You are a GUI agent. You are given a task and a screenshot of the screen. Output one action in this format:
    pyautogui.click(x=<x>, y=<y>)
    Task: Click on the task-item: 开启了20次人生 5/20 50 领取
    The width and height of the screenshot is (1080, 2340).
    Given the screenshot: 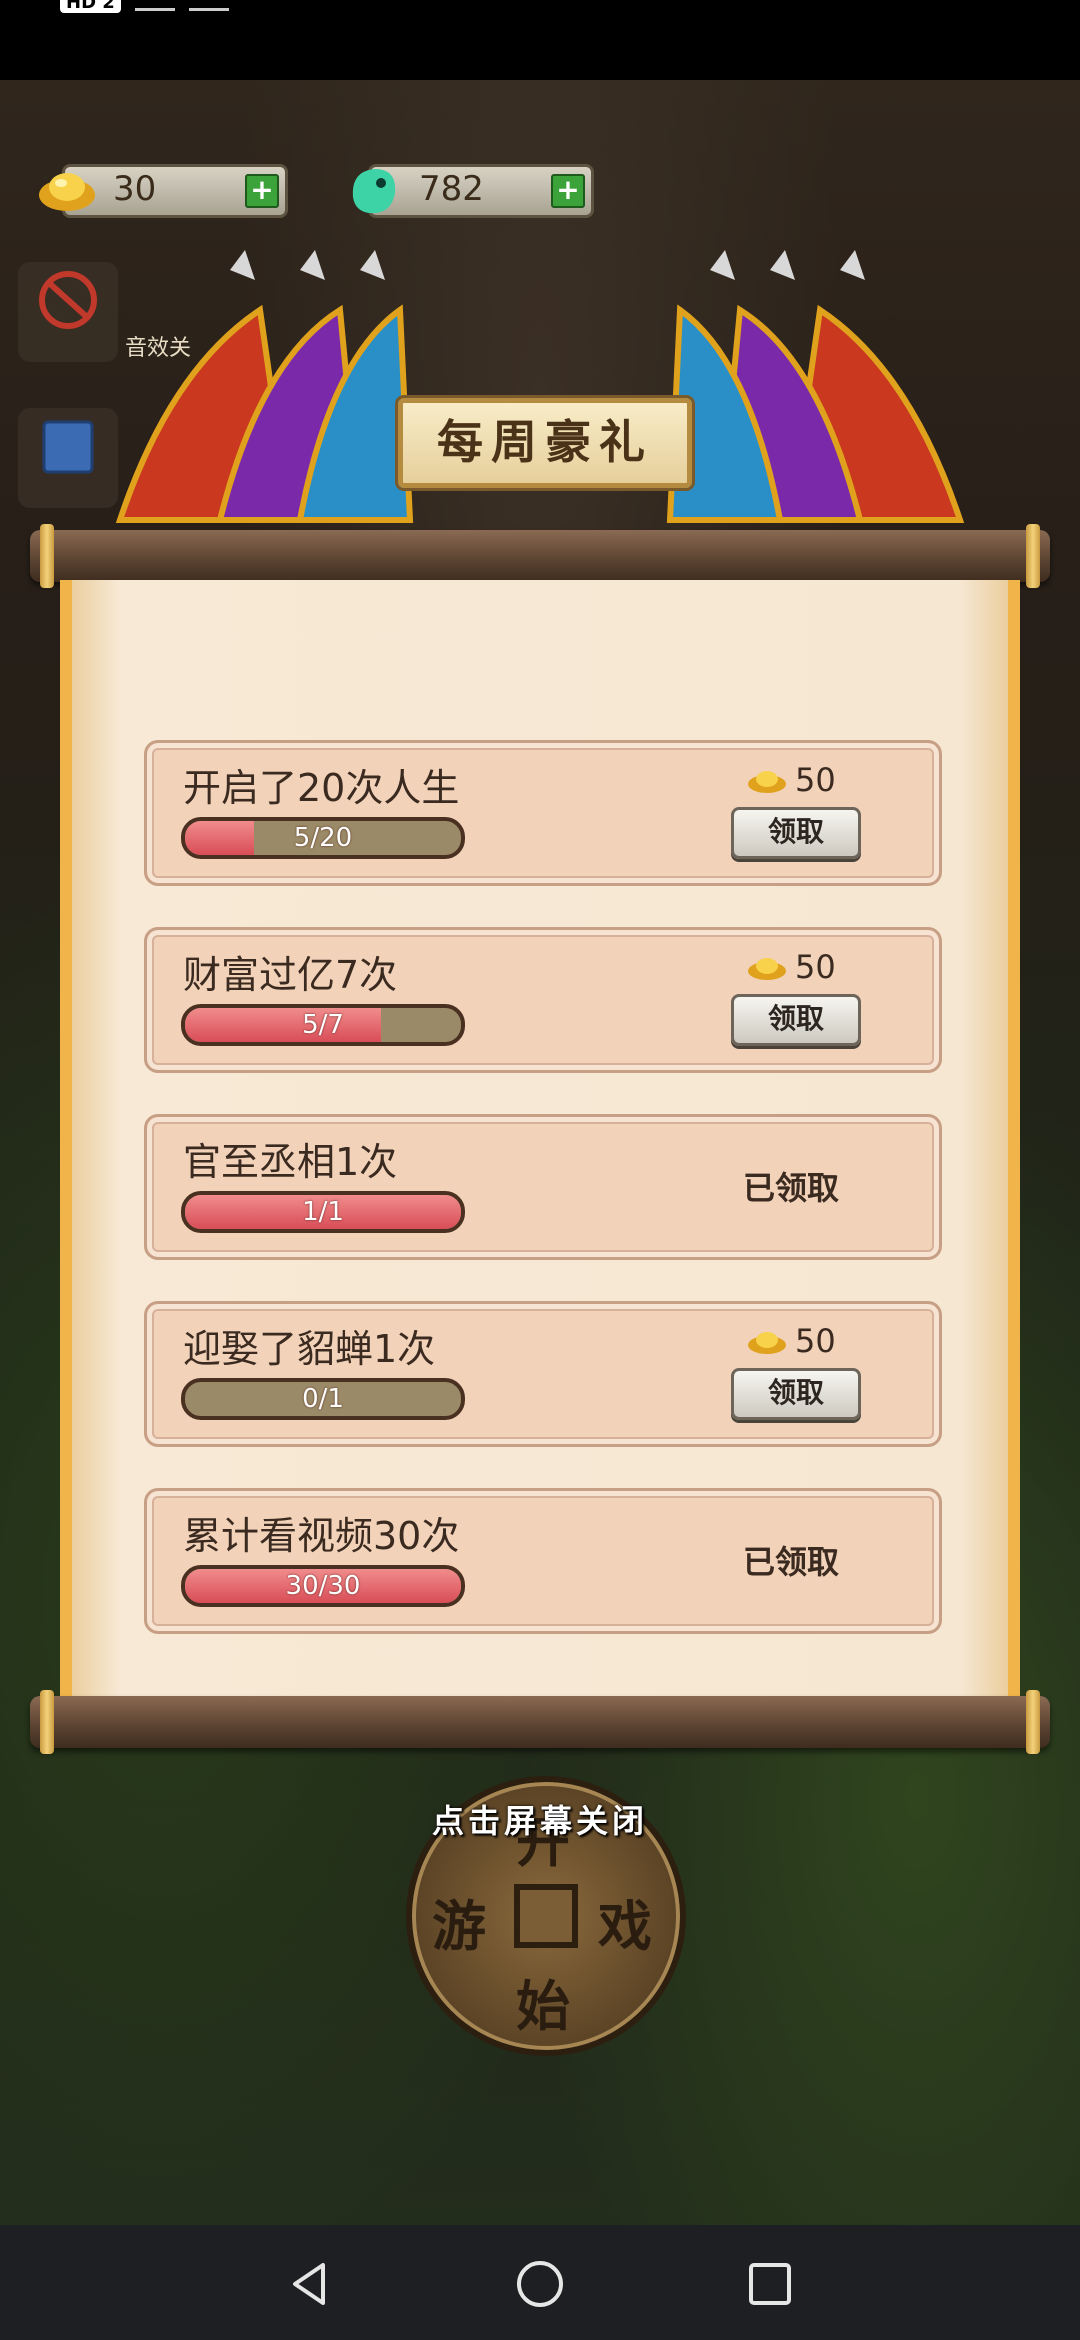 What is the action you would take?
    pyautogui.click(x=543, y=813)
    